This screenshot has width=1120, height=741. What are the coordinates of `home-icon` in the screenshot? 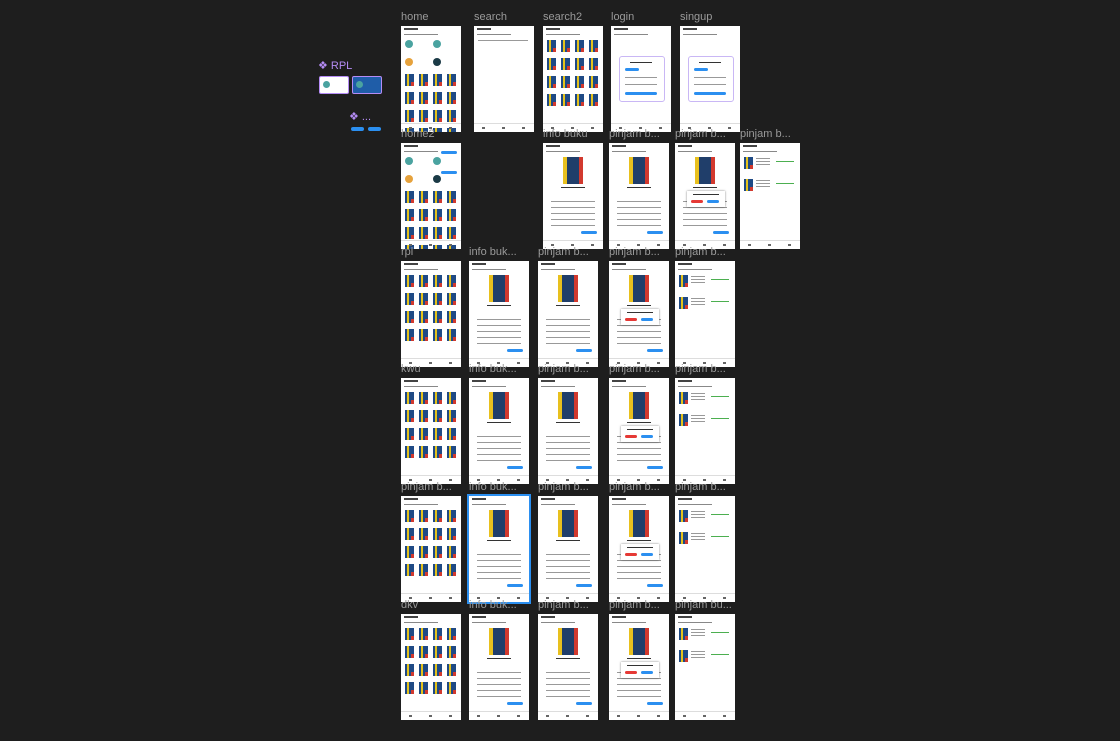 It's located at (638, 716).